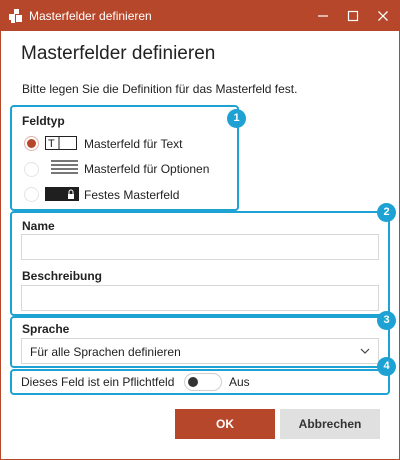 This screenshot has height=460, width=400. What do you see at coordinates (203, 382) in the screenshot?
I see `required-field-toggle` at bounding box center [203, 382].